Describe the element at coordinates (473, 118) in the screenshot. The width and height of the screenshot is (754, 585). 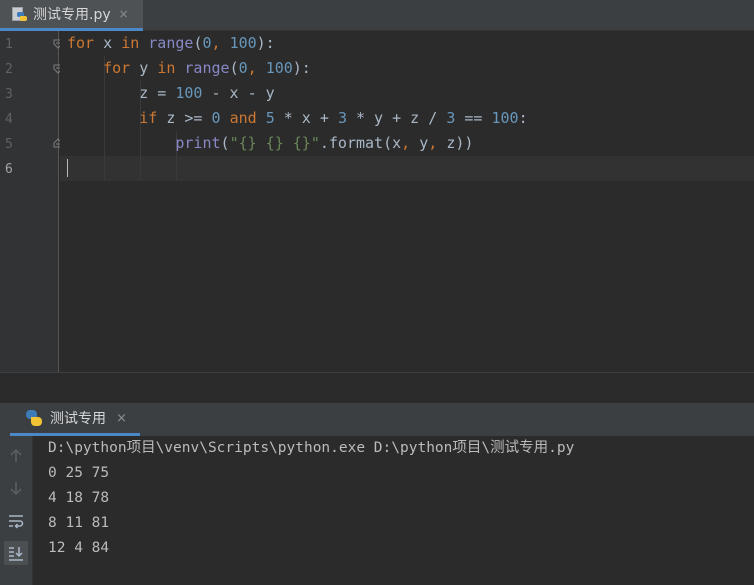
I see `code-token: ==` at that location.